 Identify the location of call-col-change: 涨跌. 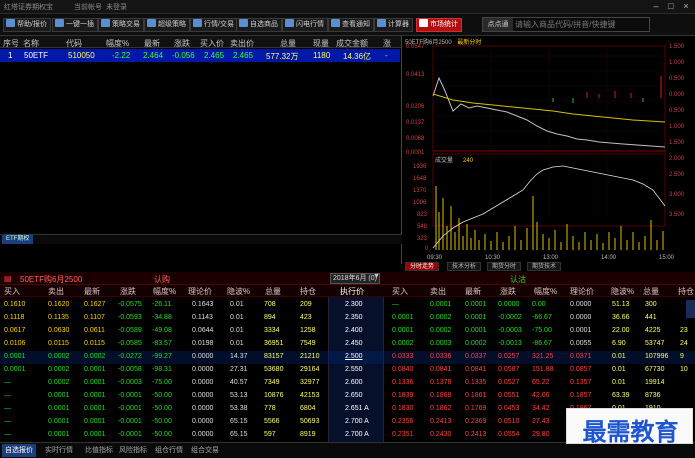
(128, 291).